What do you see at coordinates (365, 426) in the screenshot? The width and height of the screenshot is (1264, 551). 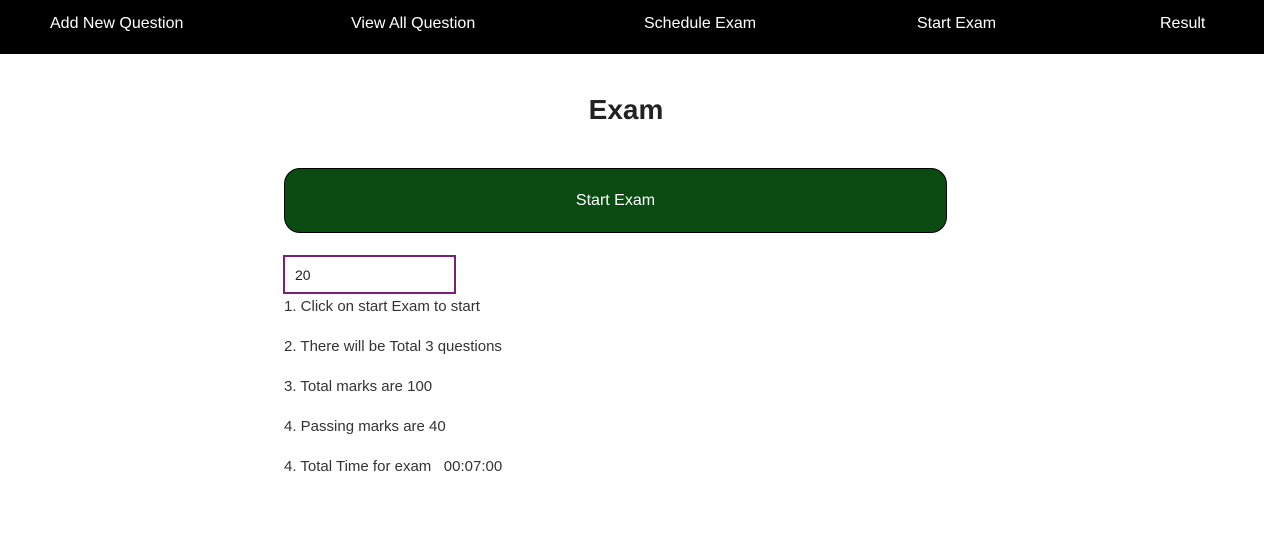 I see `instruction-item: 4. Passing marks are 40` at bounding box center [365, 426].